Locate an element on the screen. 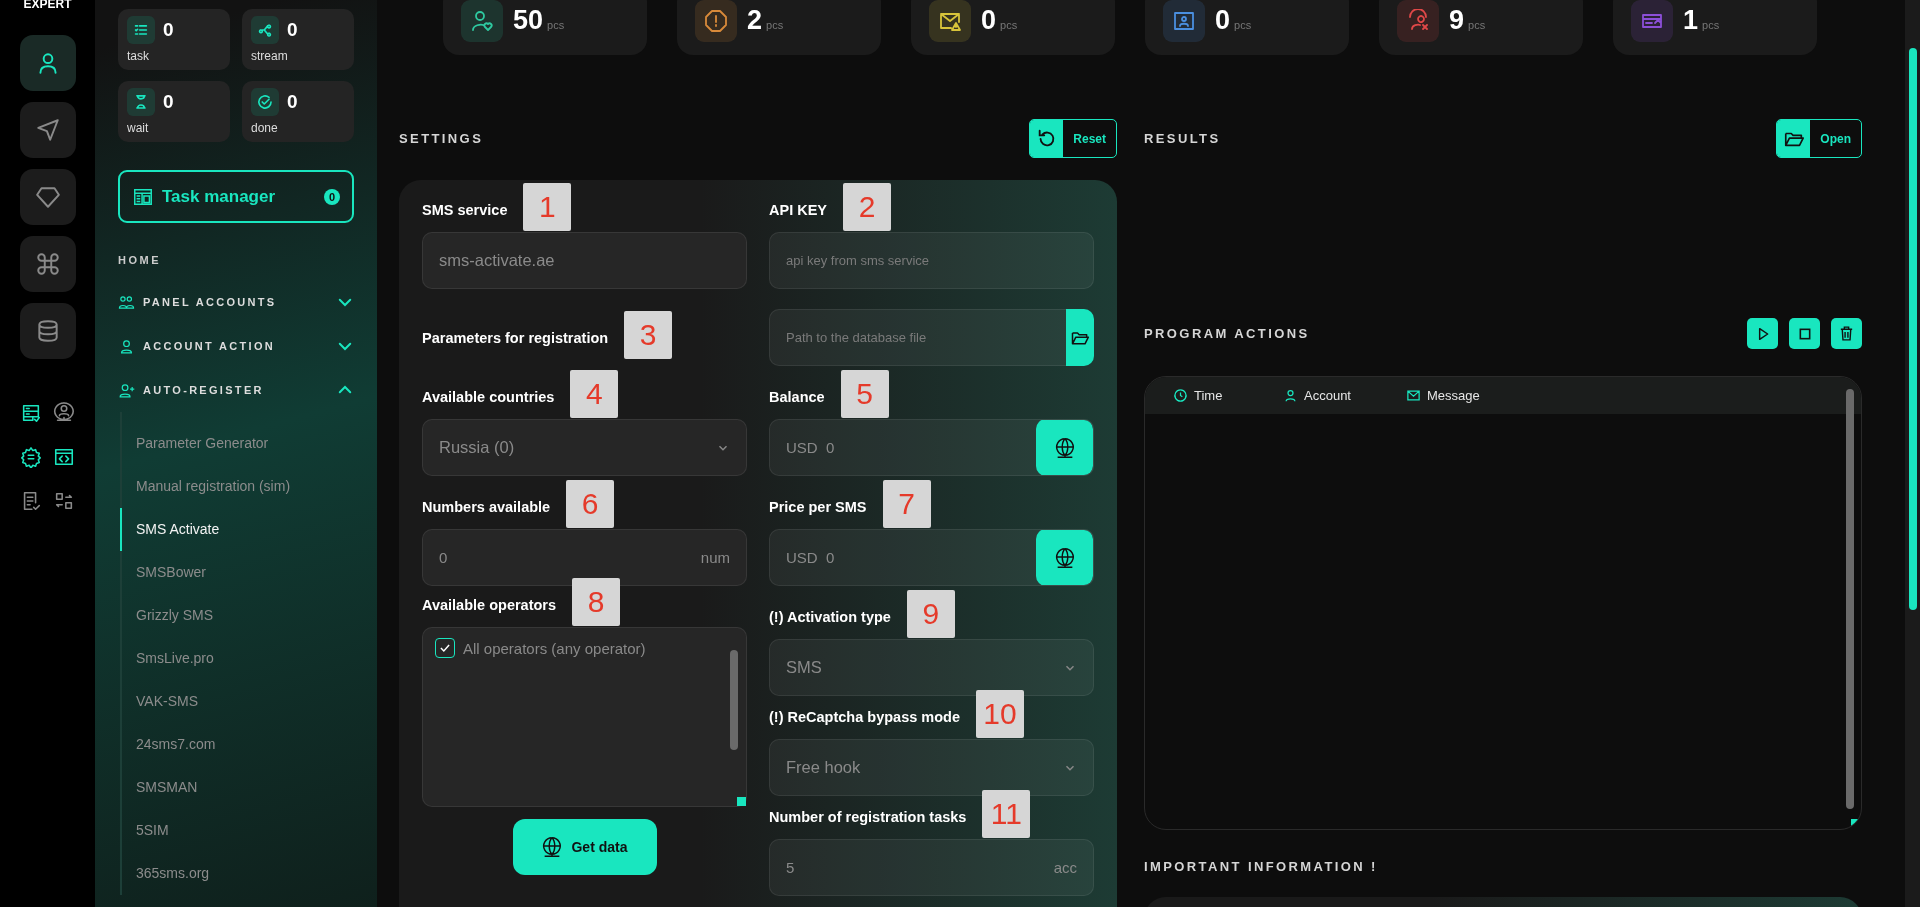 The image size is (1920, 907). annotation-marker: 1 is located at coordinates (547, 207).